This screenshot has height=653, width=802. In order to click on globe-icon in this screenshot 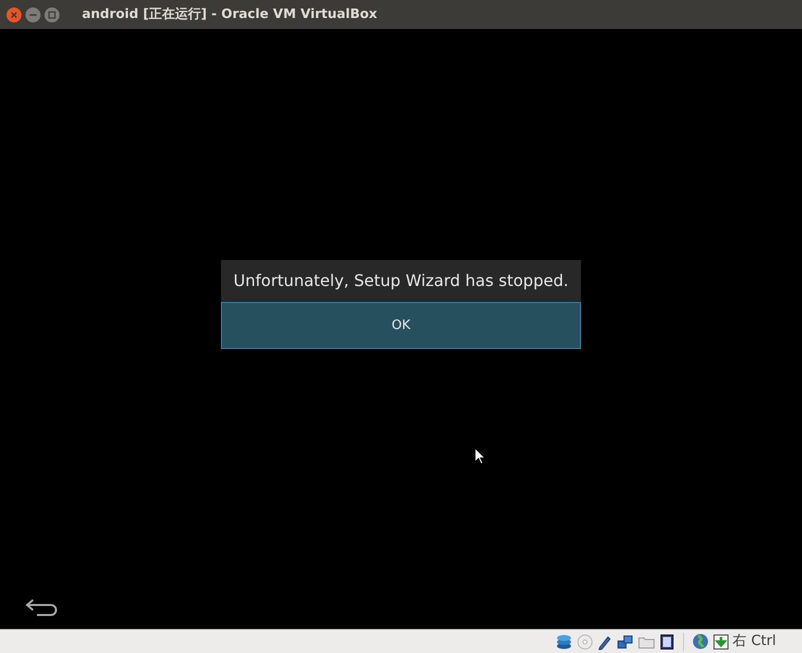, I will do `click(700, 641)`.